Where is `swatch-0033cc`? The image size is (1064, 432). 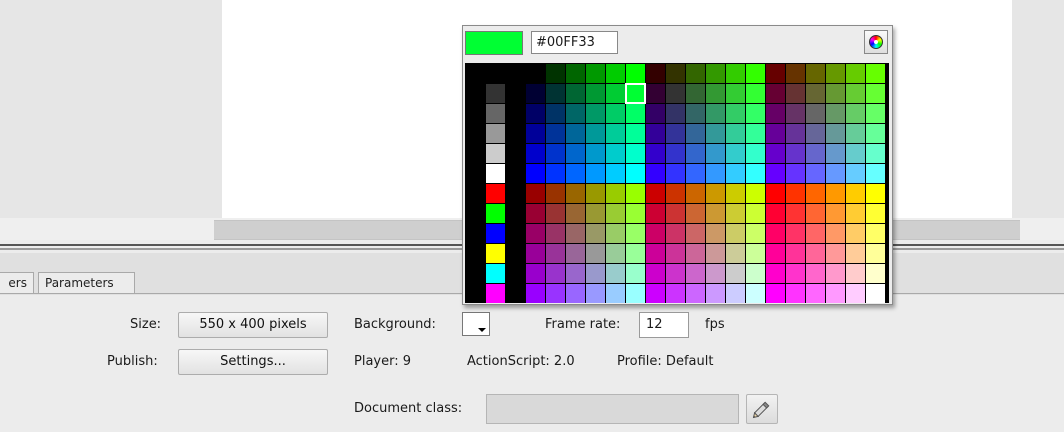 swatch-0033cc is located at coordinates (555, 153).